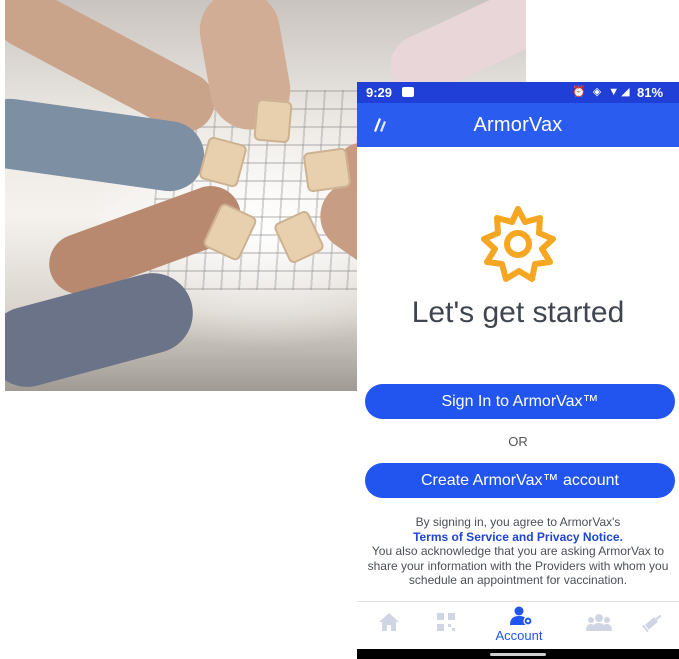 Image resolution: width=679 pixels, height=659 pixels. Describe the element at coordinates (520, 480) in the screenshot. I see `create-account-button: Create ArmorVax™ account` at that location.